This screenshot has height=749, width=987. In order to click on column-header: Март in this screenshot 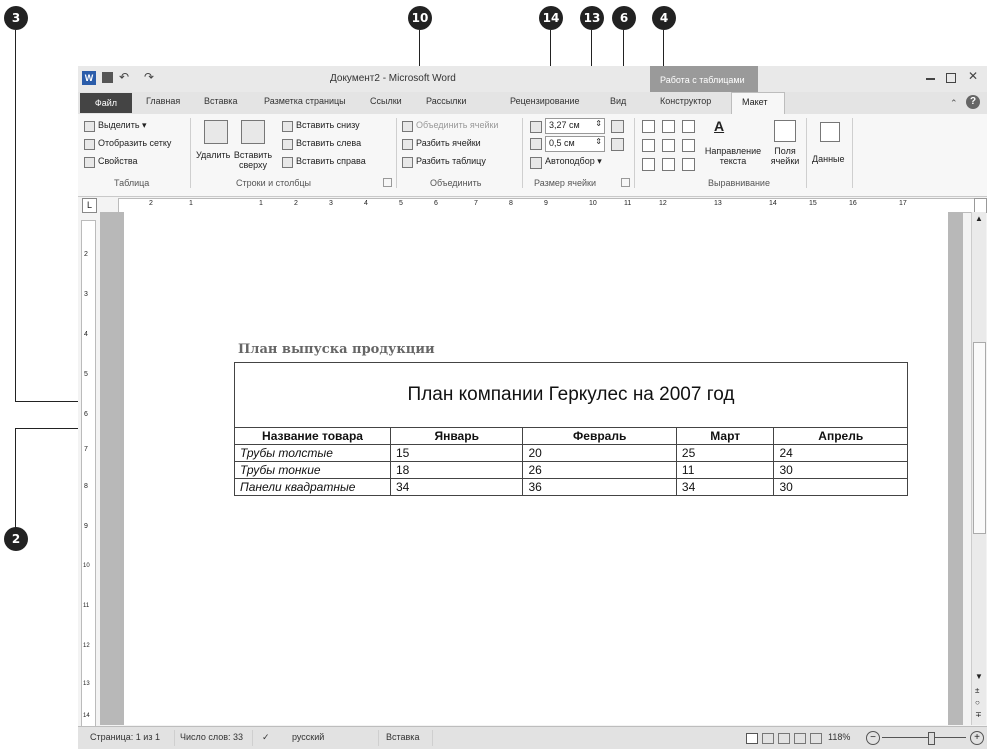, I will do `click(725, 436)`.